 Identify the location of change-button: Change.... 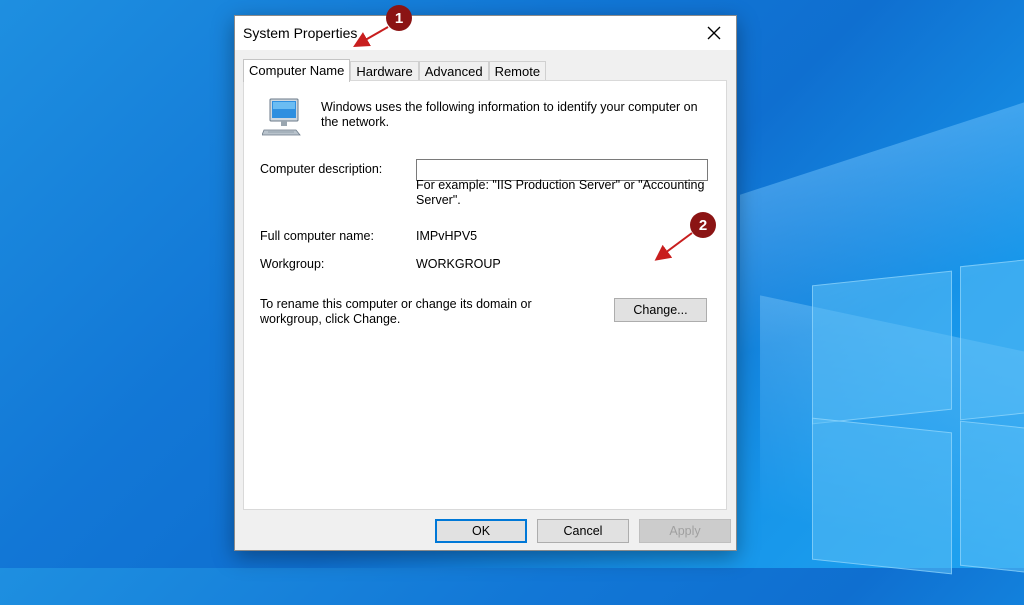
(660, 310).